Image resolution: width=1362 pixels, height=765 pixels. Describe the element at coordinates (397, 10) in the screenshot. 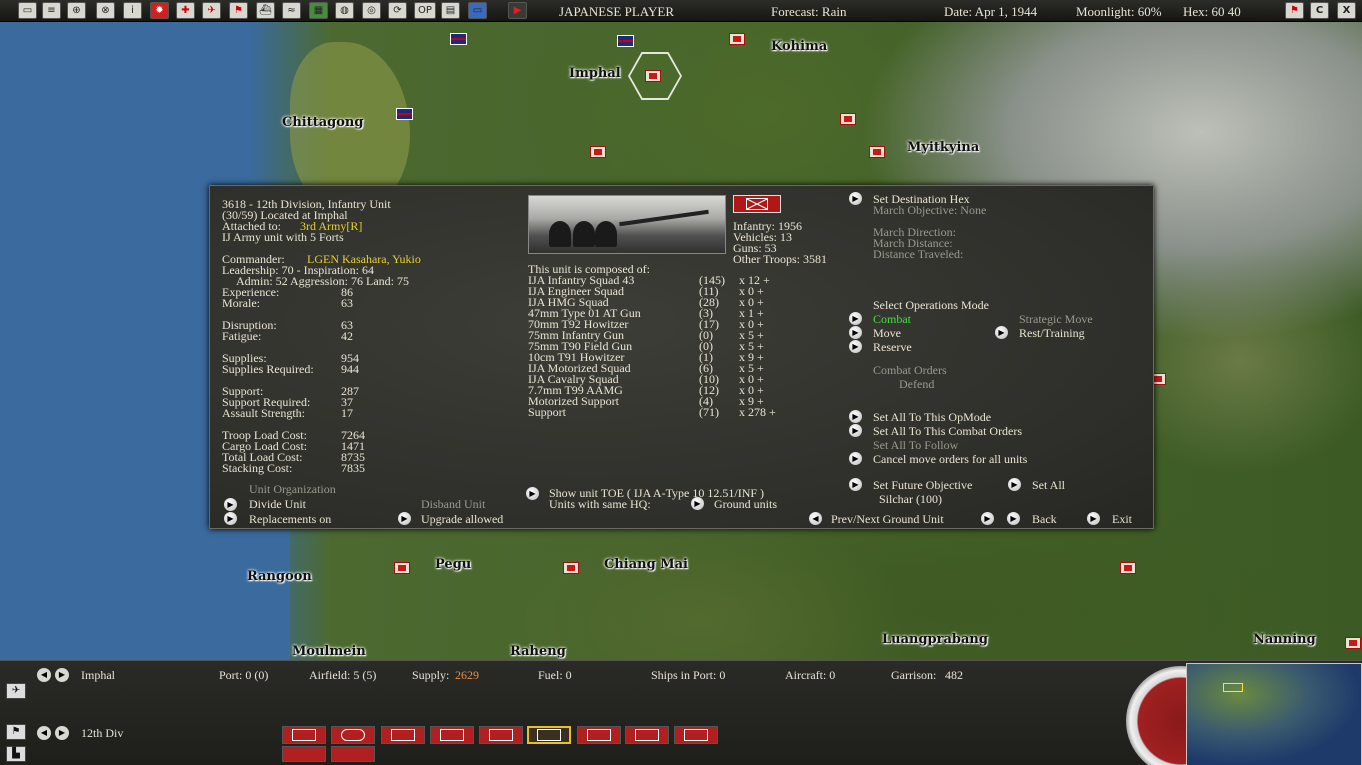

I see `cycle-icon: ⟳` at that location.